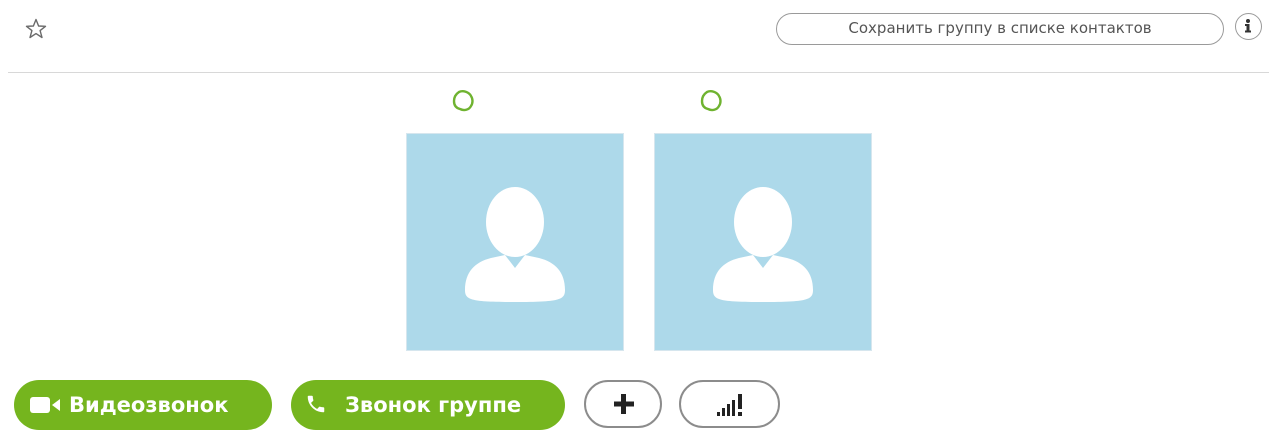 The width and height of the screenshot is (1269, 430). Describe the element at coordinates (316, 404) in the screenshot. I see `phone-icon` at that location.